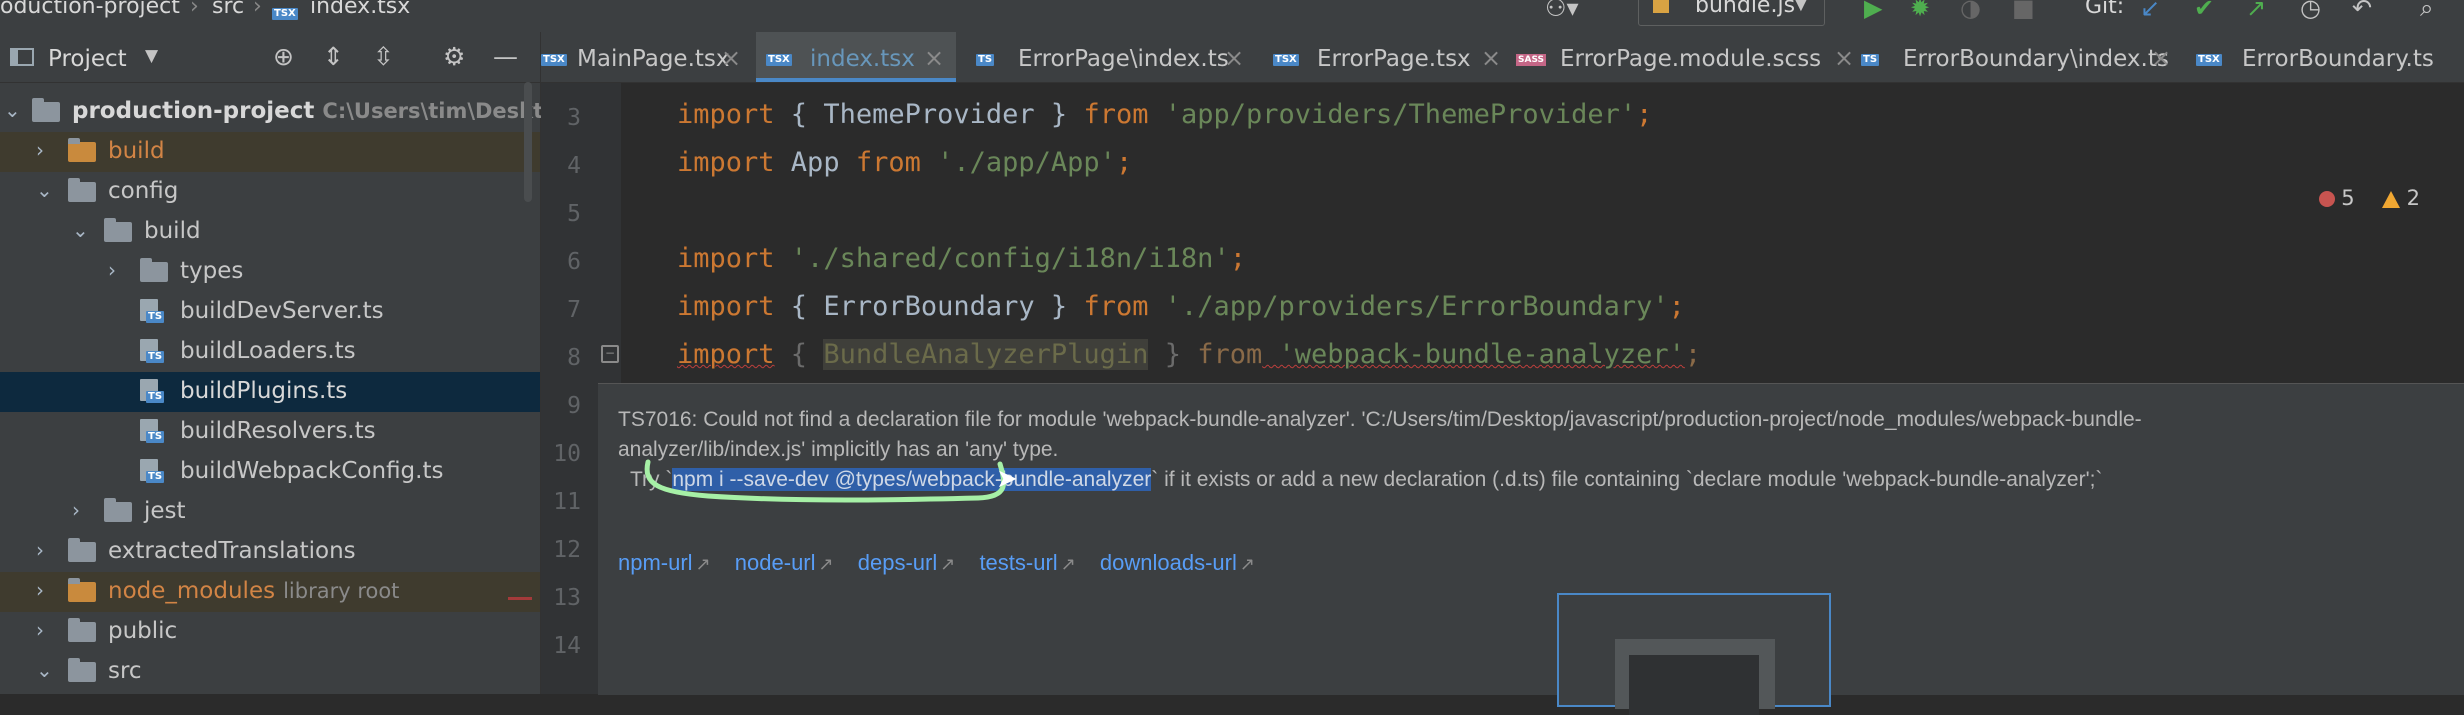 This screenshot has height=715, width=2464. Describe the element at coordinates (2256, 11) in the screenshot. I see `git-push-icon: ↗` at that location.